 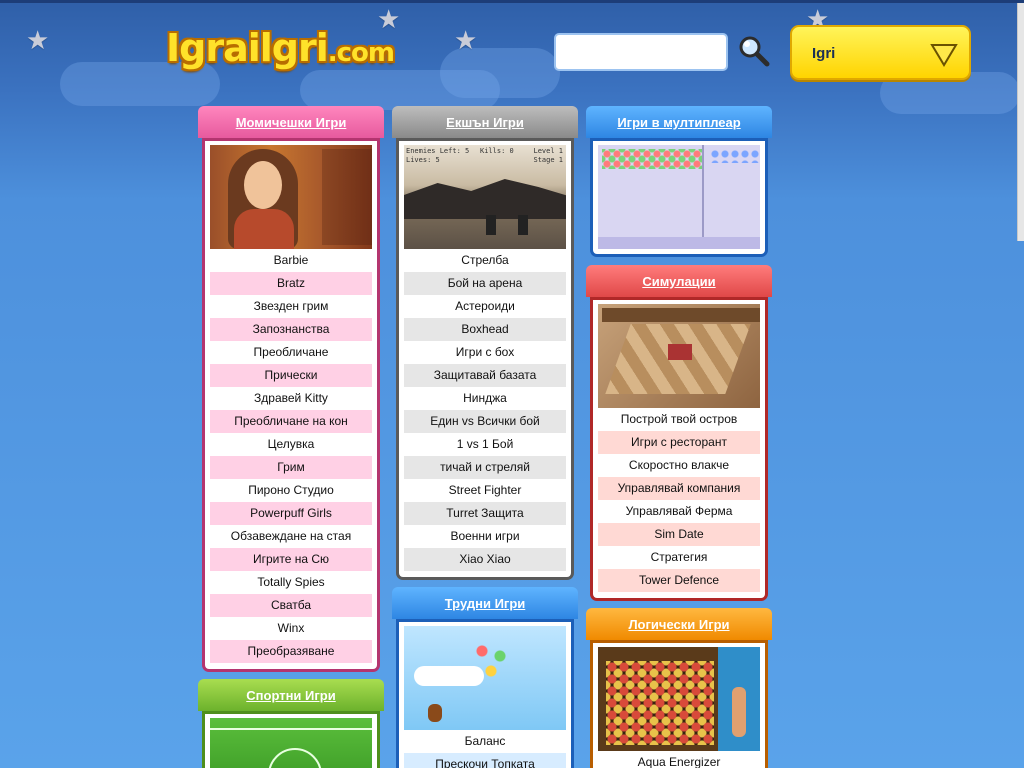 What do you see at coordinates (291, 651) in the screenshot?
I see `list-item: Преобразяване` at bounding box center [291, 651].